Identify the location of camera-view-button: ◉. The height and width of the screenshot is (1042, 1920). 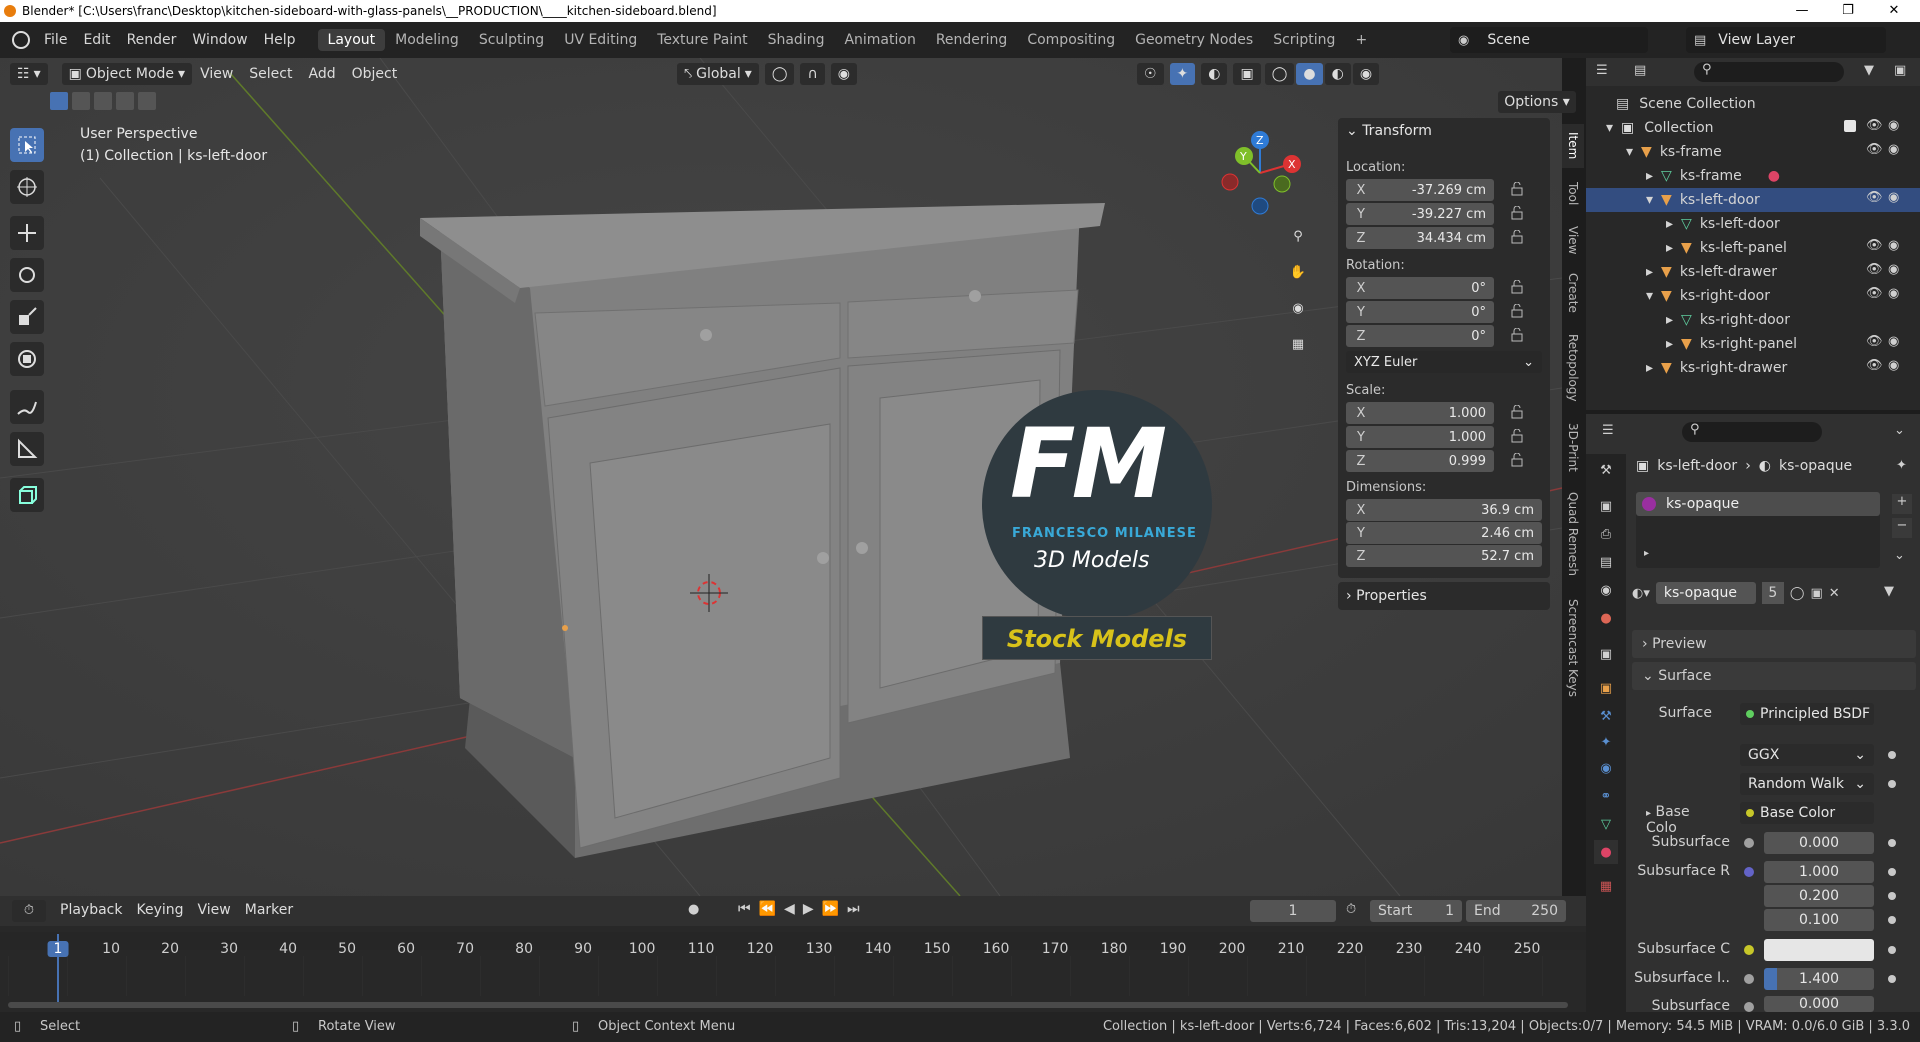
(1298, 308).